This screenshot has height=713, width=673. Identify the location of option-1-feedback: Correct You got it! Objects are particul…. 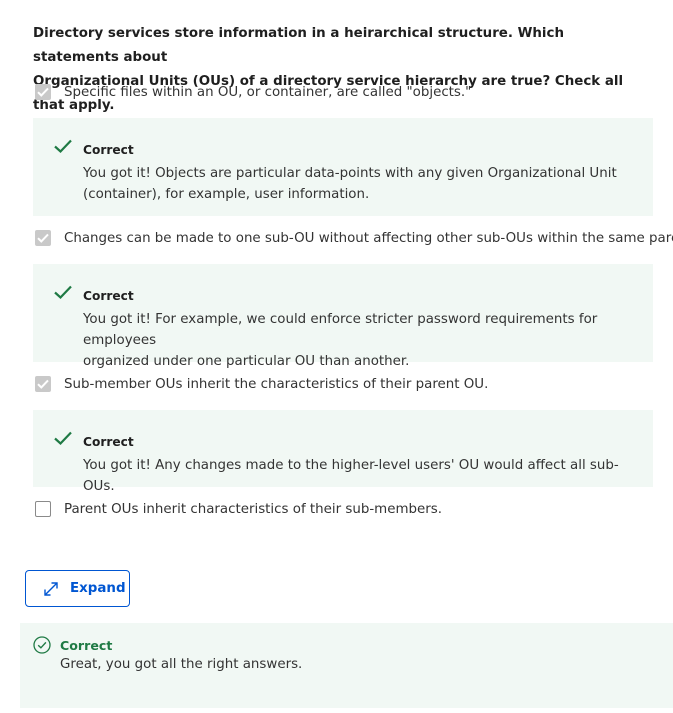
(343, 167).